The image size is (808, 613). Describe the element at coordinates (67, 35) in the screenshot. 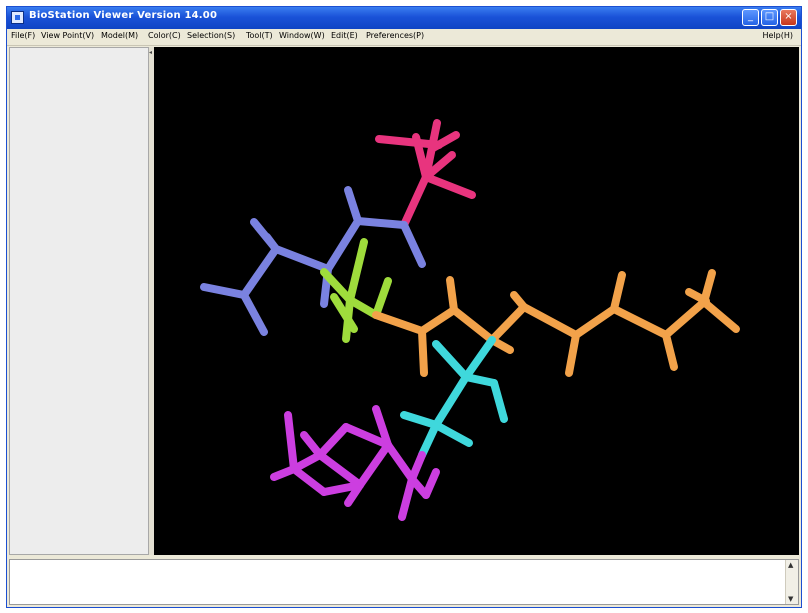

I see `menu-view-point: View Point(V)` at that location.